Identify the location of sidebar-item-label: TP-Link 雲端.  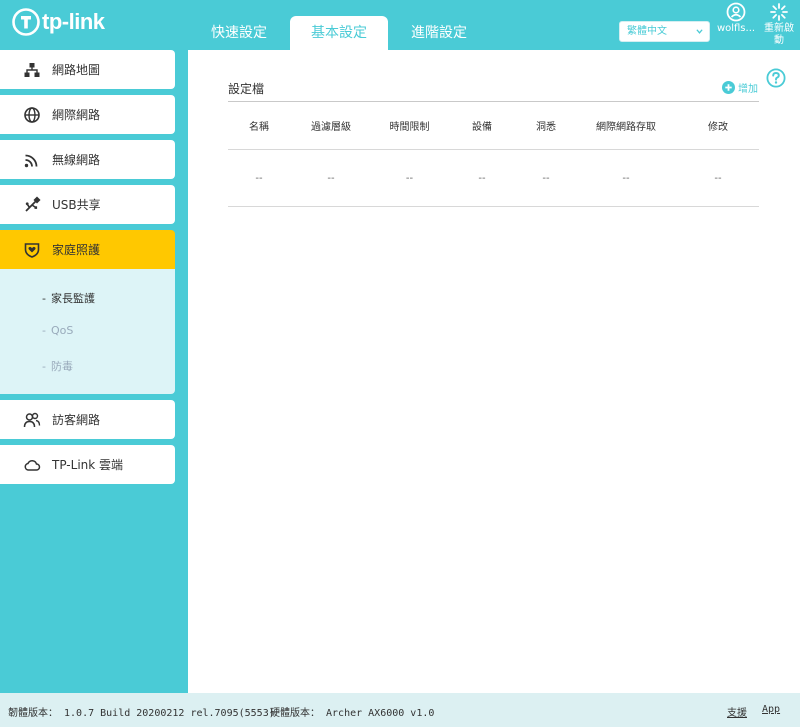
(88, 465).